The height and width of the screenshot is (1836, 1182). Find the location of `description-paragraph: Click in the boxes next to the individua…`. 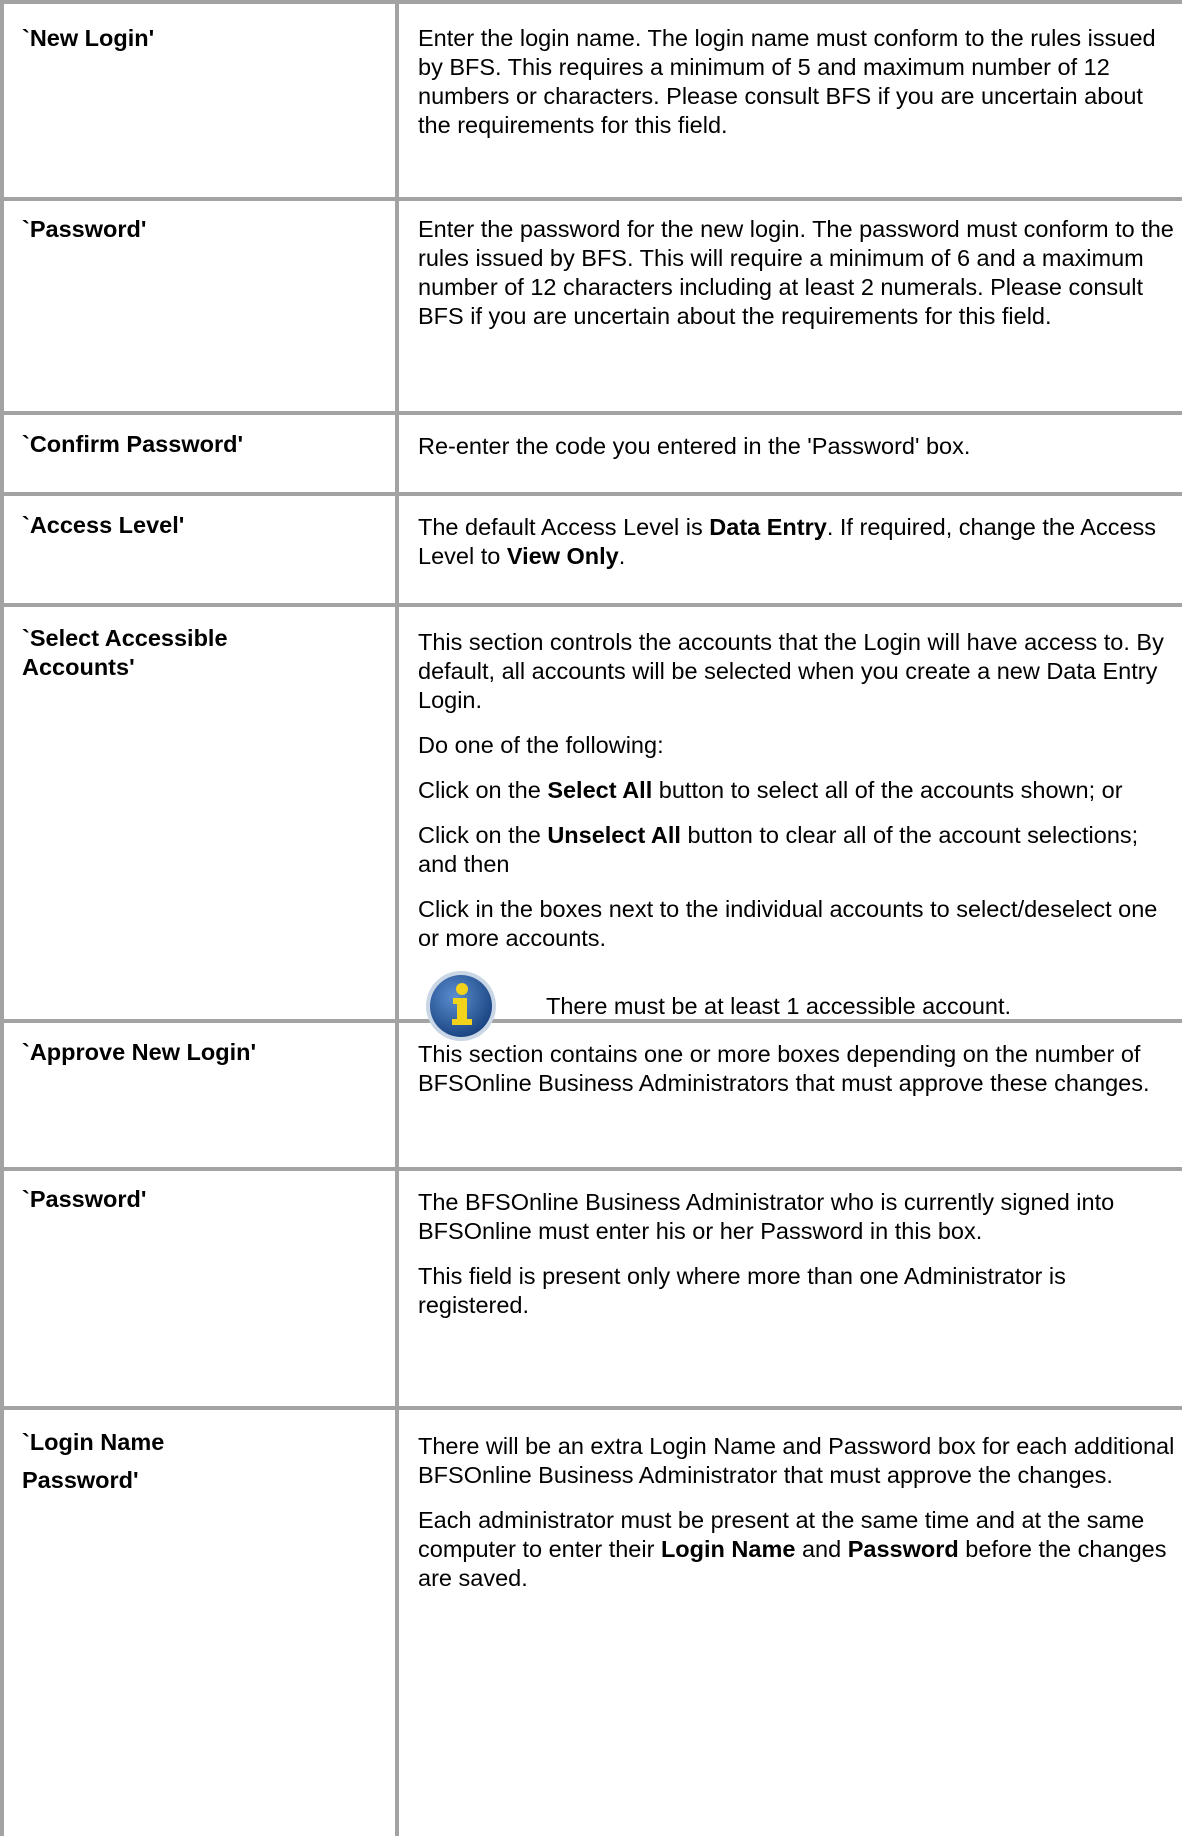

description-paragraph: Click in the boxes next to the individua… is located at coordinates (788, 923).